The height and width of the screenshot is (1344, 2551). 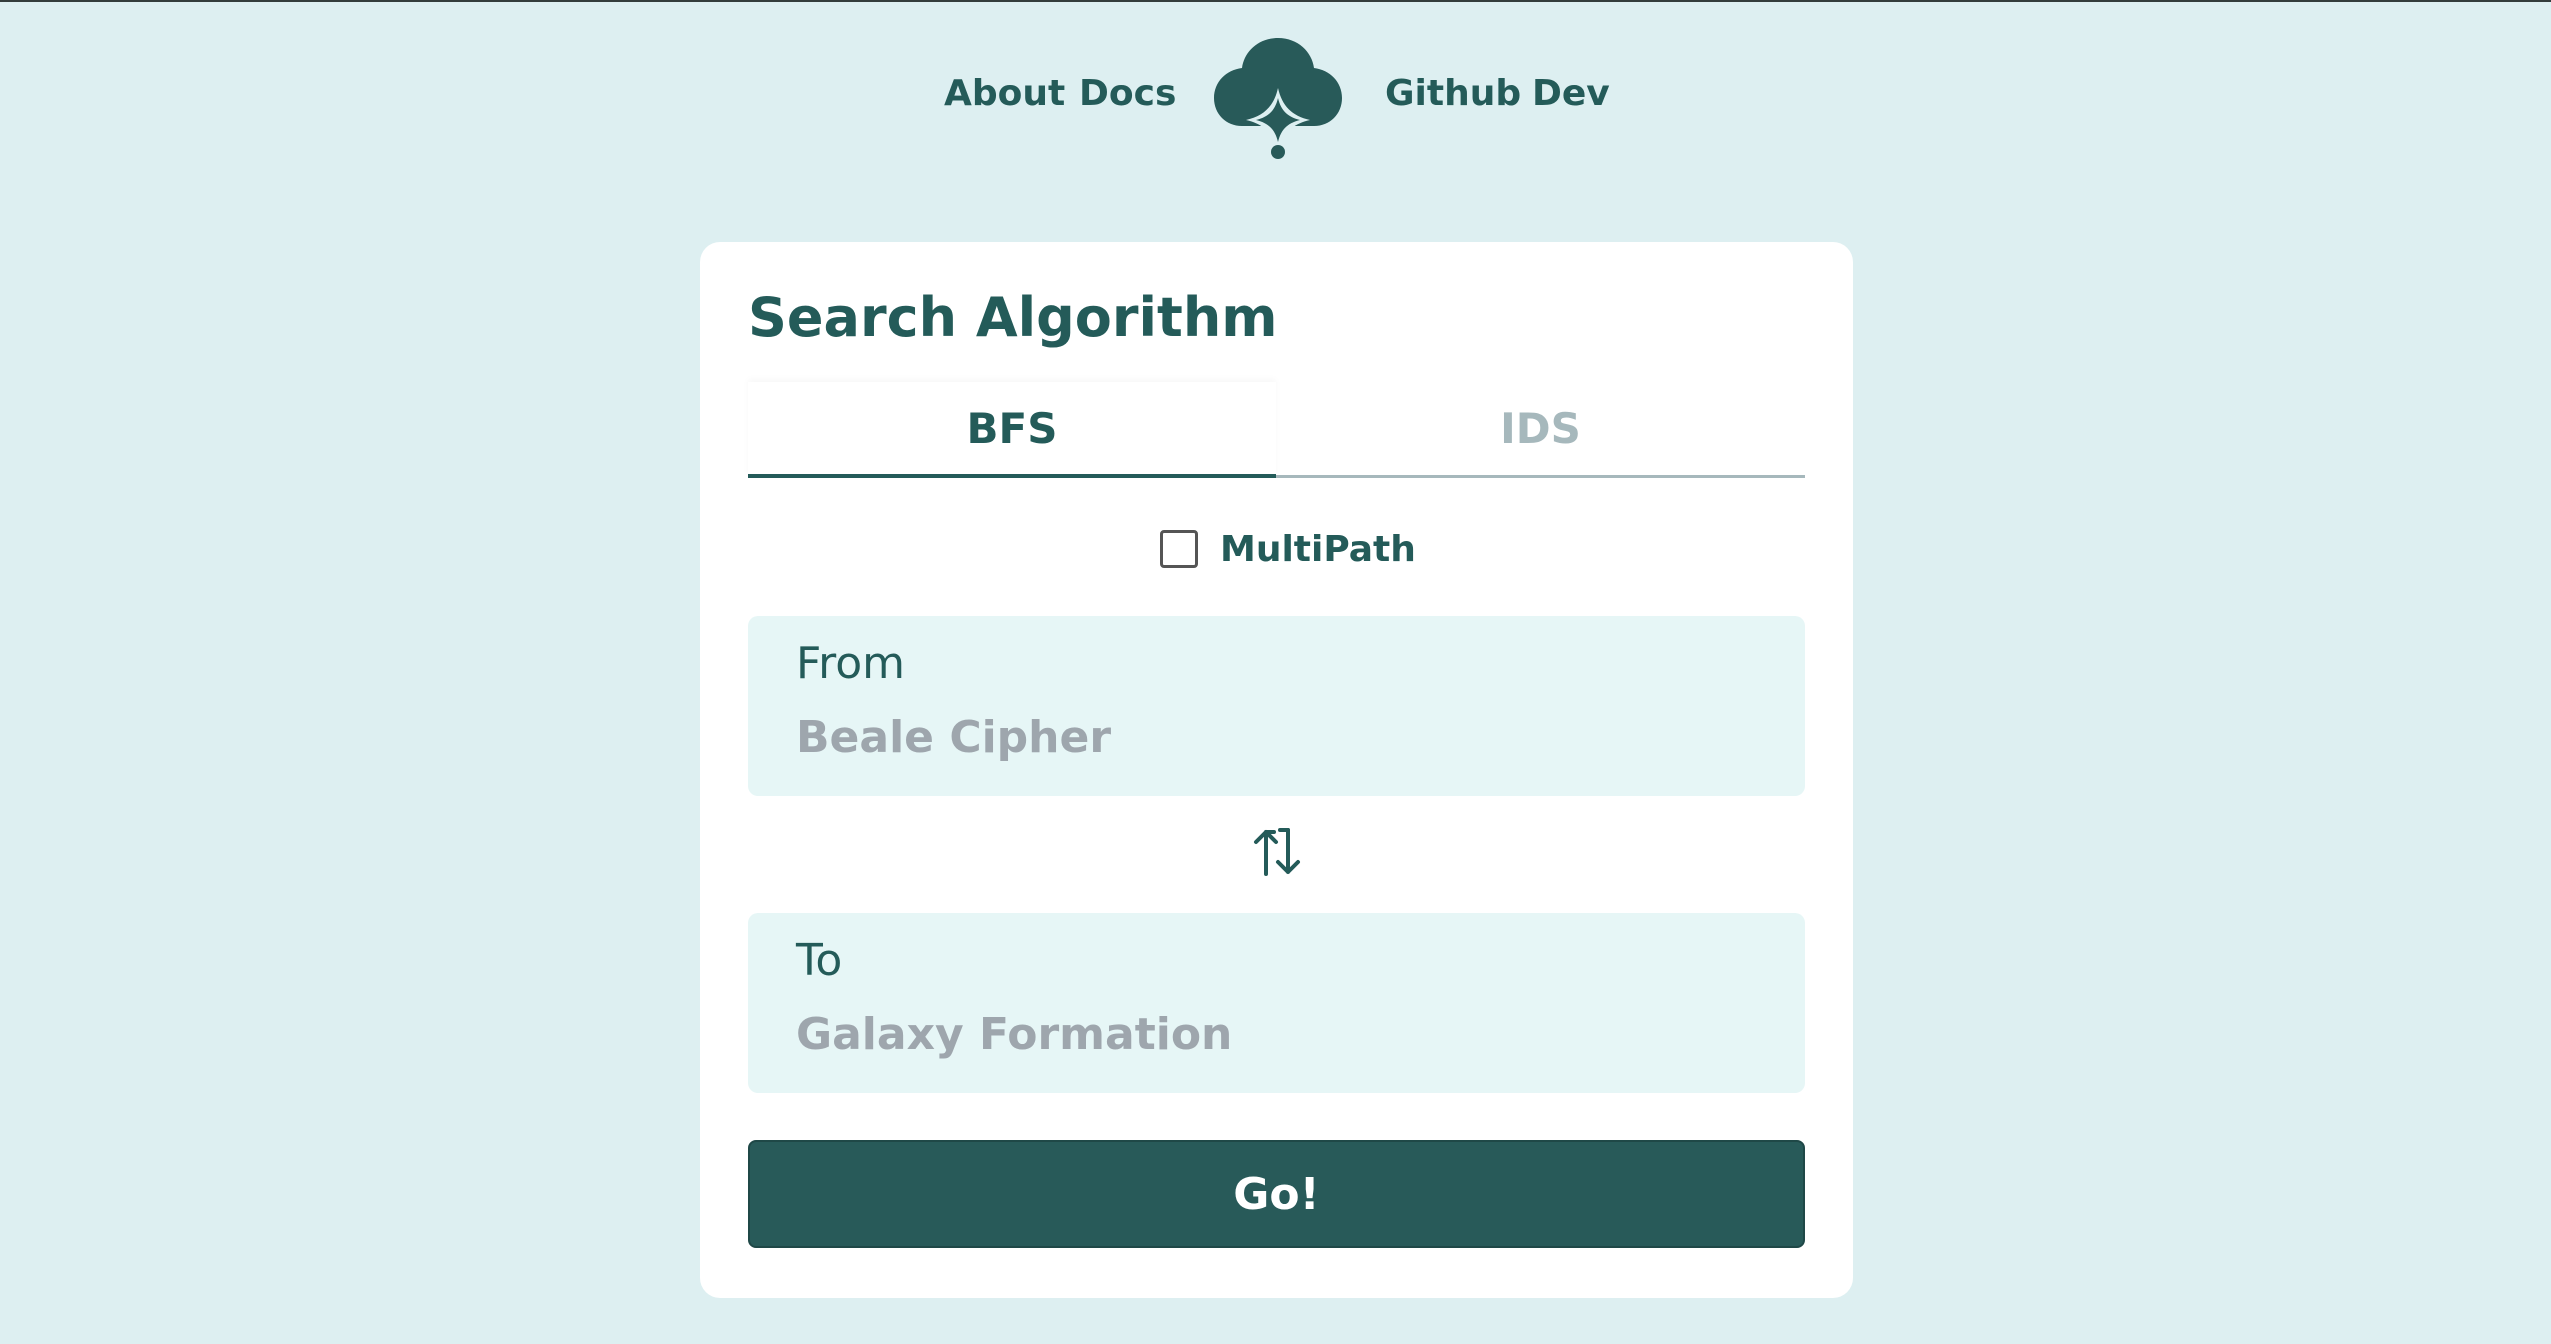 I want to click on nav-link-about: About, so click(x=1004, y=94).